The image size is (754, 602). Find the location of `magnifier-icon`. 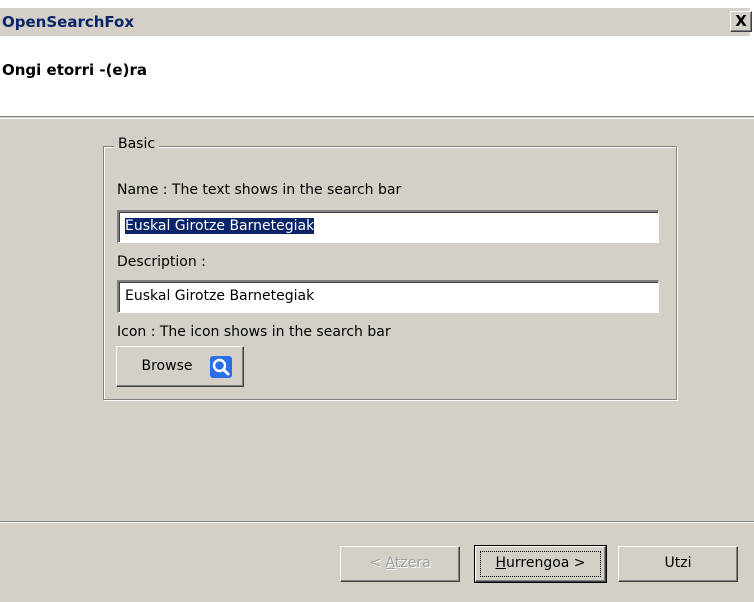

magnifier-icon is located at coordinates (221, 367).